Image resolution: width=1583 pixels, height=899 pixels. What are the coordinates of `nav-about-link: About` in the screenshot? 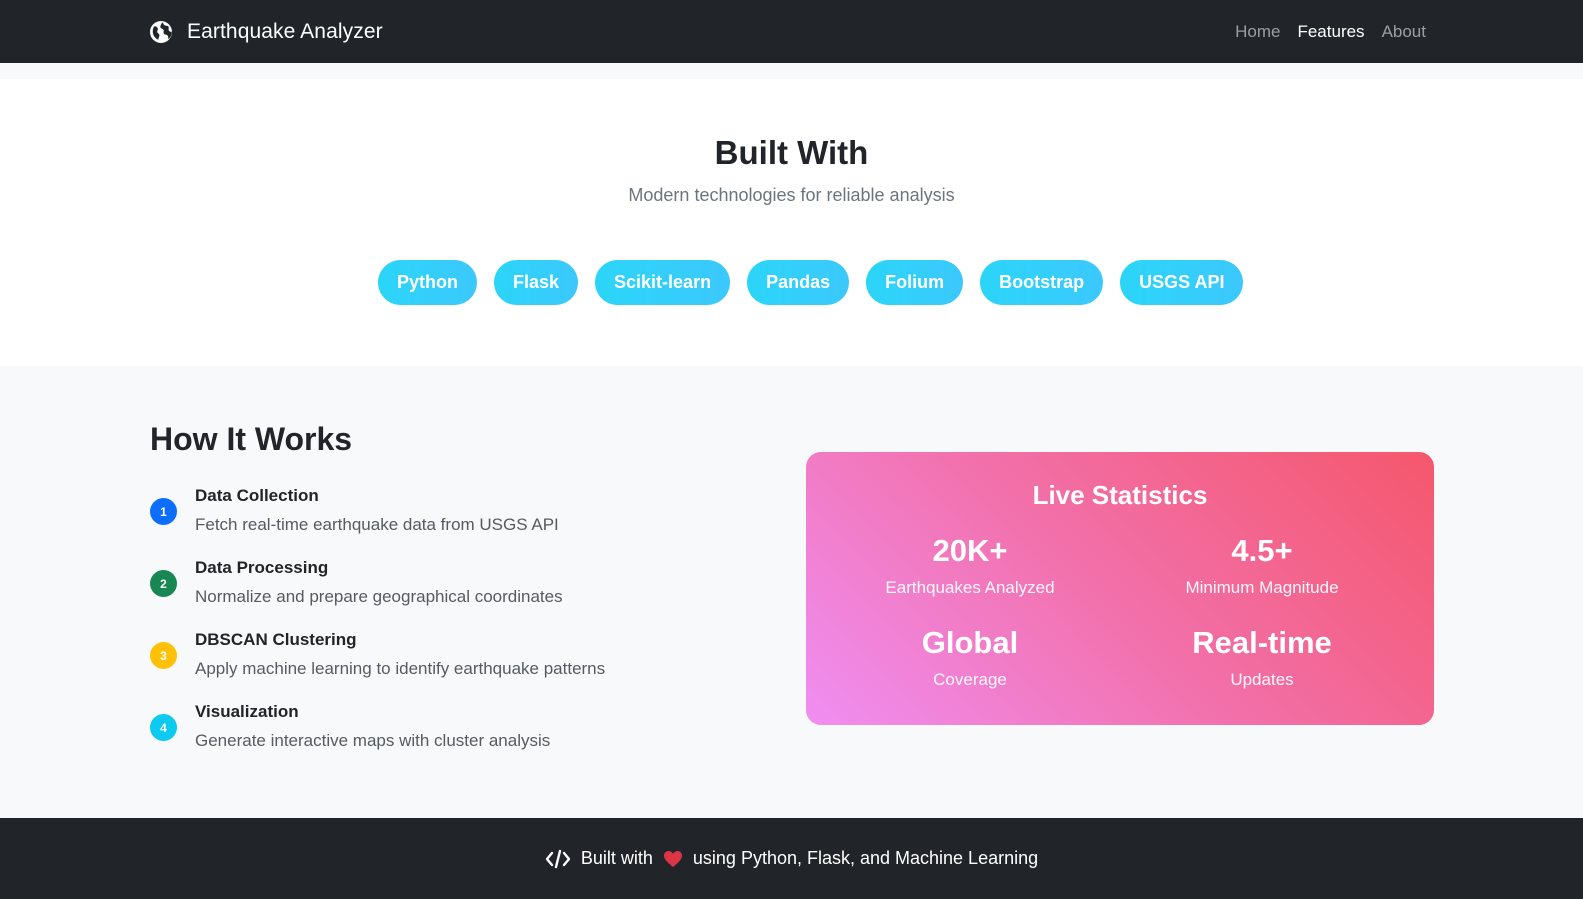 It's located at (1404, 32).